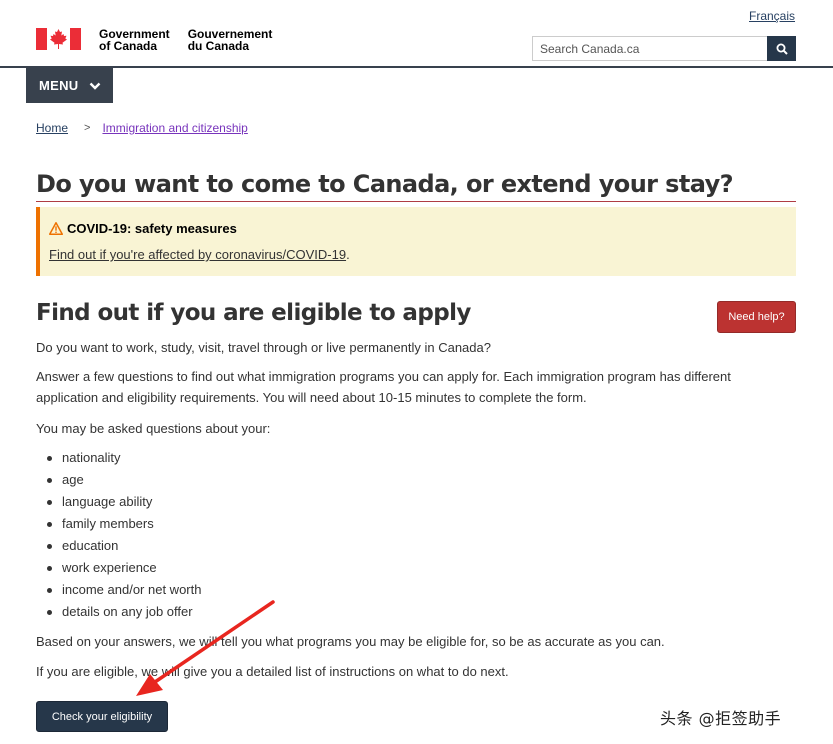 This screenshot has width=833, height=744. What do you see at coordinates (56, 228) in the screenshot?
I see `warning-icon` at bounding box center [56, 228].